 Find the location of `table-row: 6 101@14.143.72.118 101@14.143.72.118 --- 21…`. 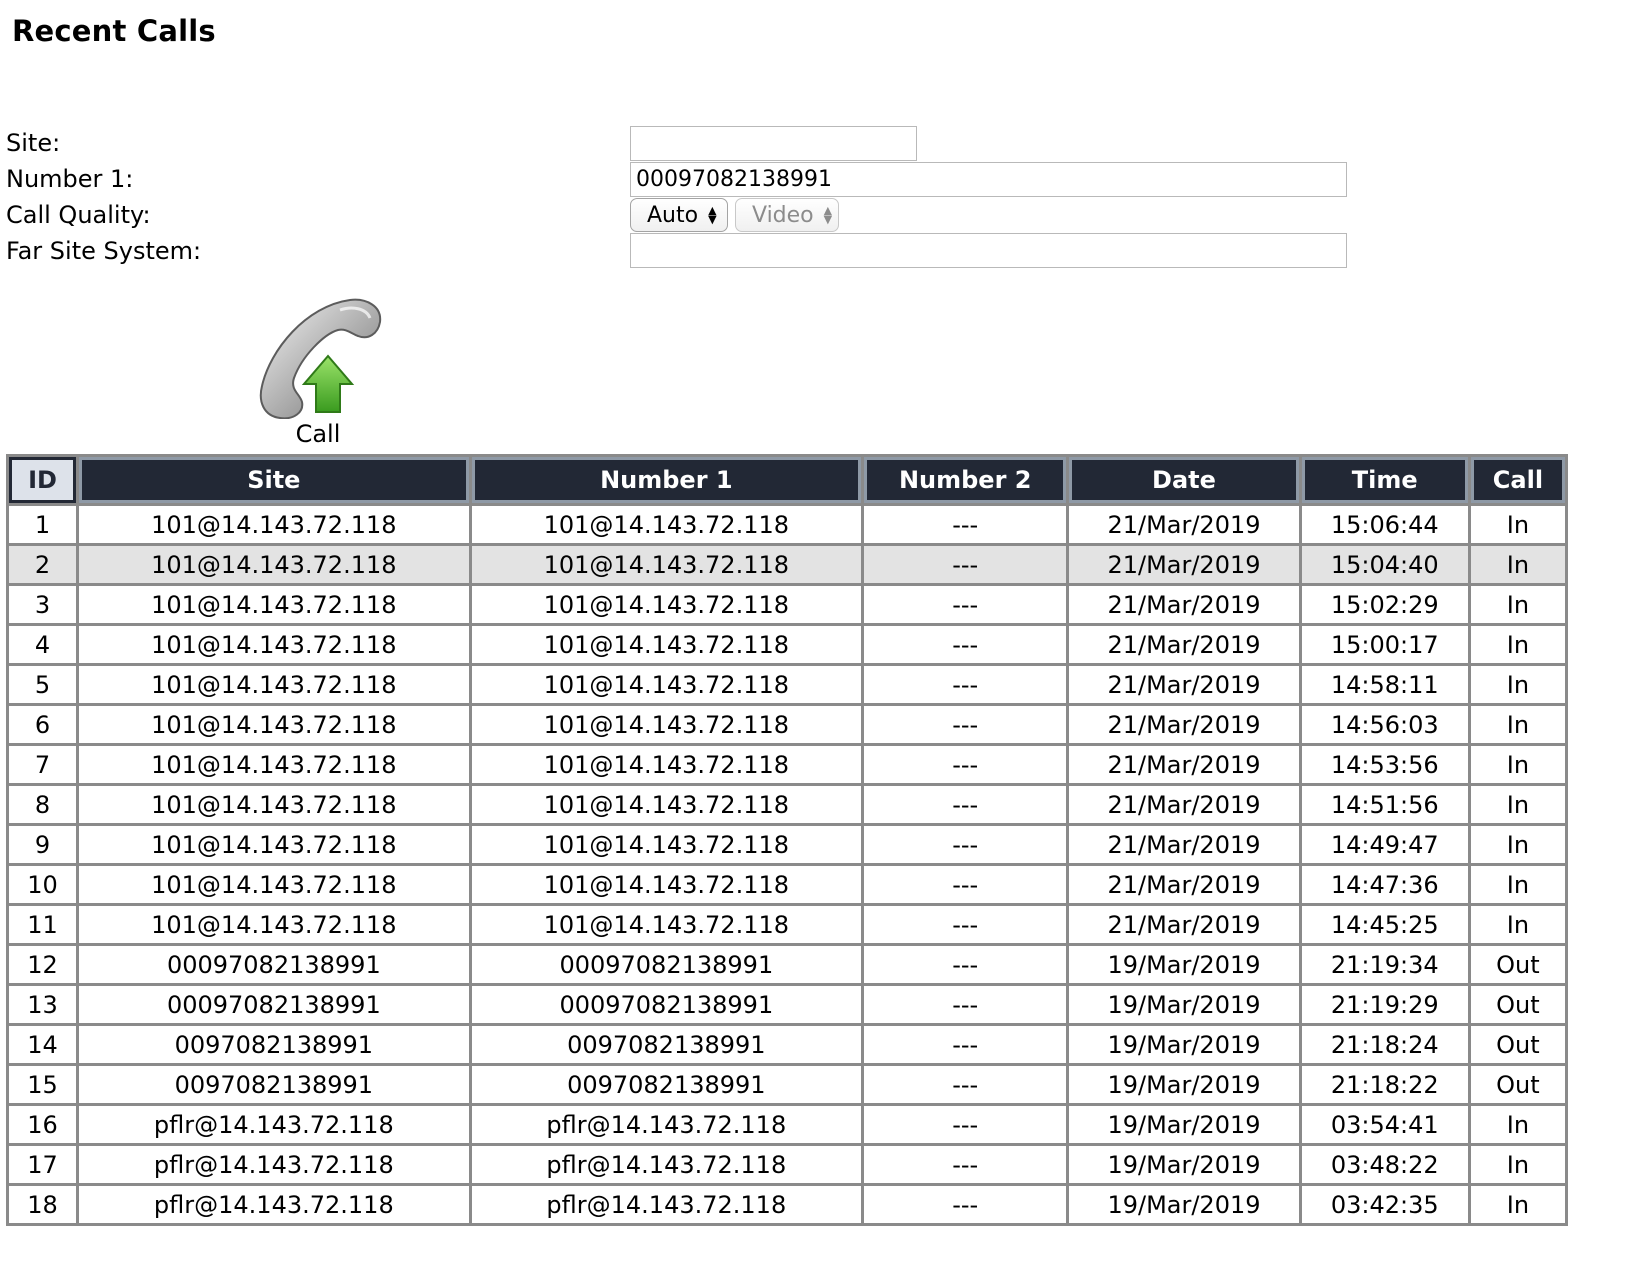

table-row: 6 101@14.143.72.118 101@14.143.72.118 --- 21… is located at coordinates (787, 724).